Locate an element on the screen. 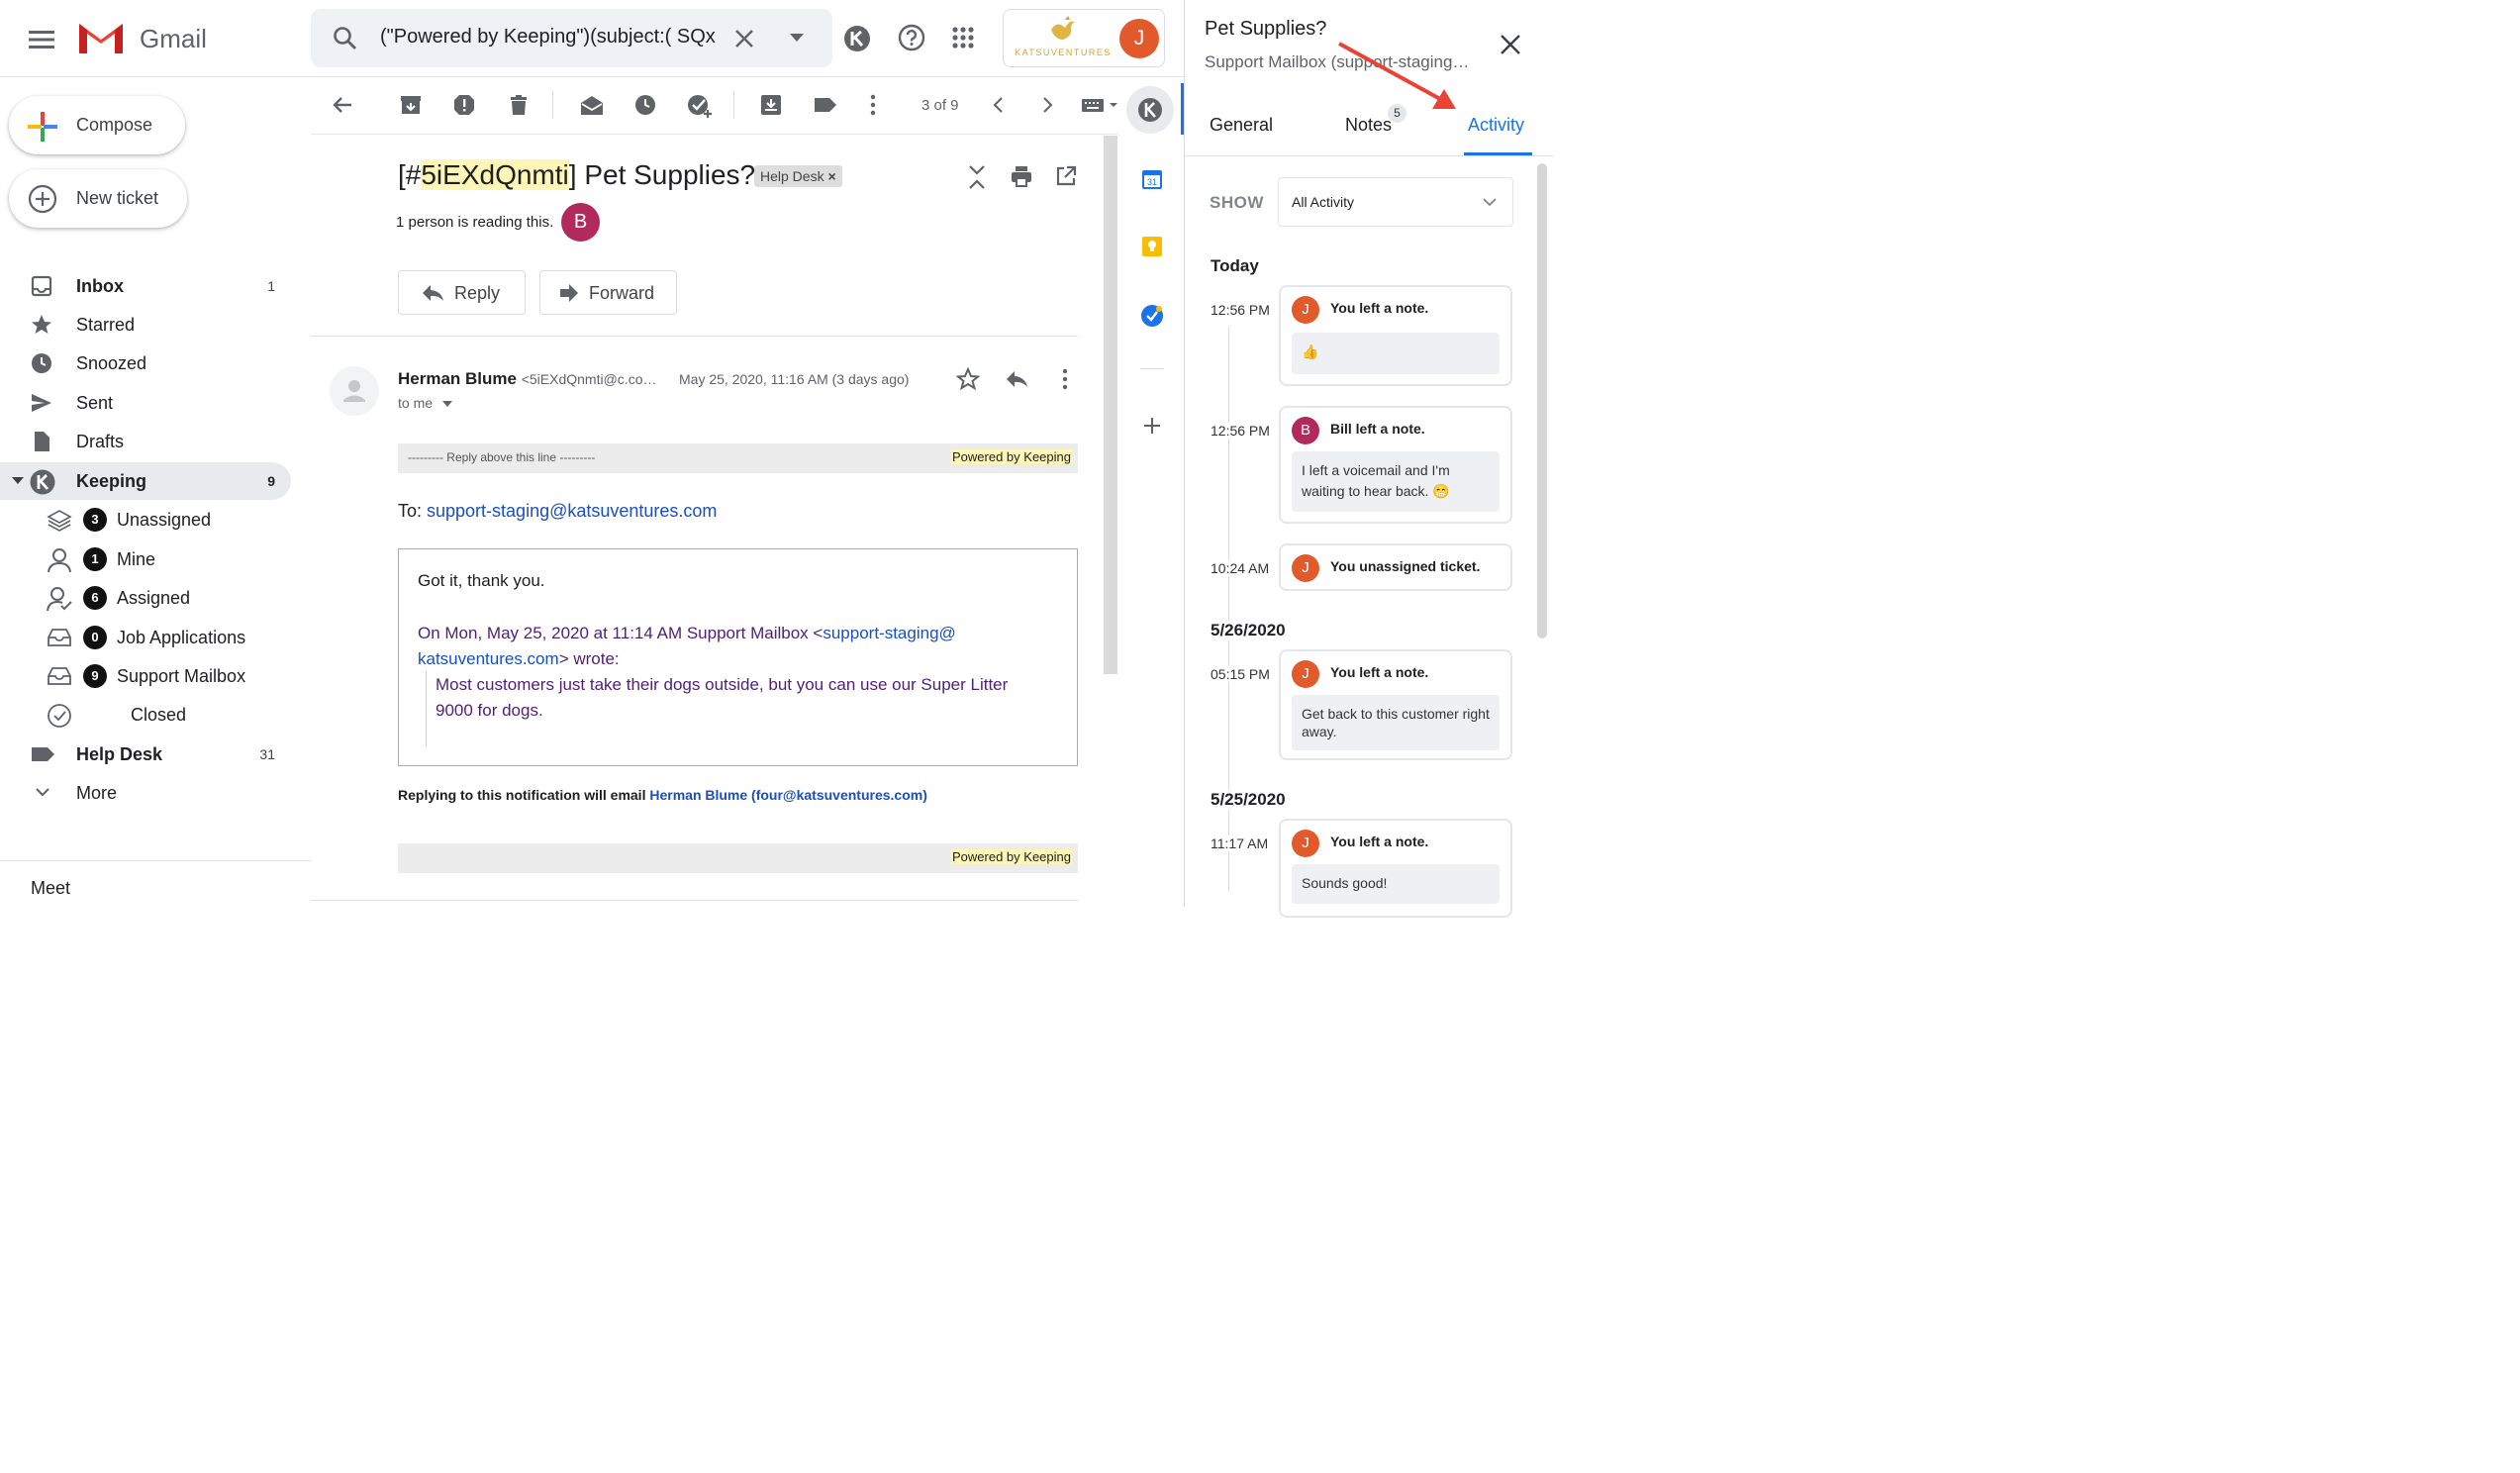 The width and height of the screenshot is (2520, 1473). activity-card: J You left a note. 👍 is located at coordinates (1395, 335).